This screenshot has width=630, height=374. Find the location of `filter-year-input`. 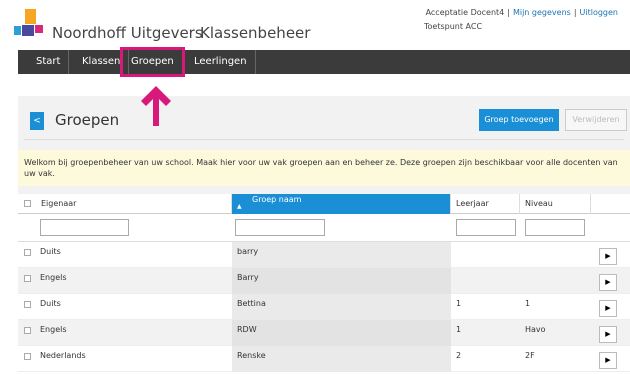

filter-year-input is located at coordinates (486, 227).